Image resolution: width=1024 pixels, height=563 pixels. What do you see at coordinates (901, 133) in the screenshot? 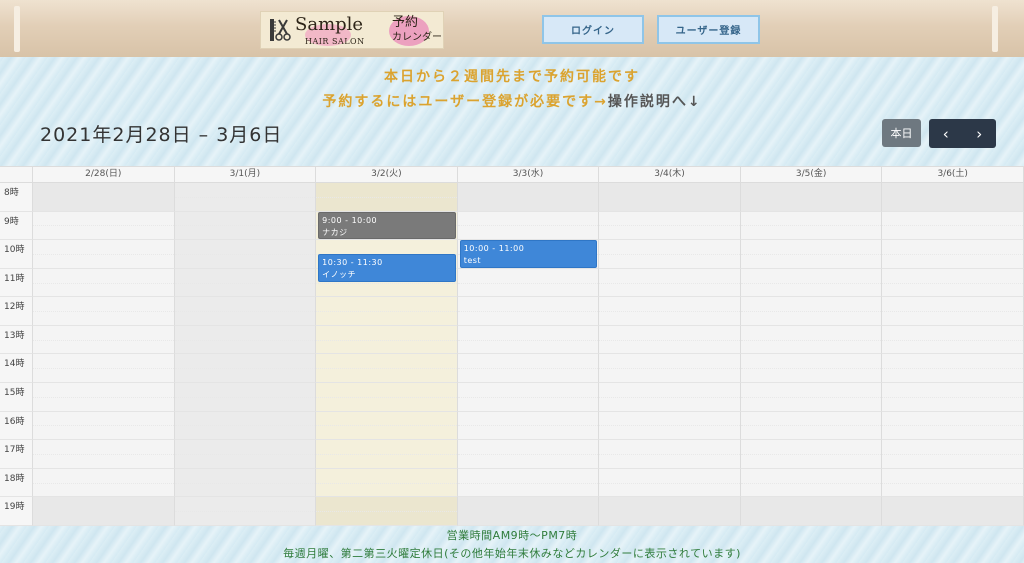
I see `today-button: 本日` at bounding box center [901, 133].